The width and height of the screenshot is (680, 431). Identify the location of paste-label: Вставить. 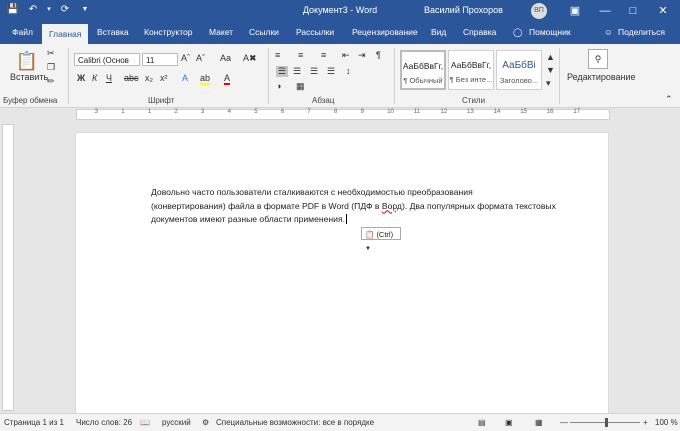
(29, 77).